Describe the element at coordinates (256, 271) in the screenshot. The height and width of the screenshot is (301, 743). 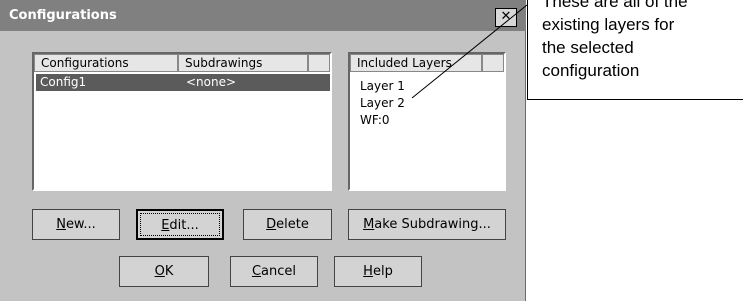
I see `cancel-hotkey: C` at that location.